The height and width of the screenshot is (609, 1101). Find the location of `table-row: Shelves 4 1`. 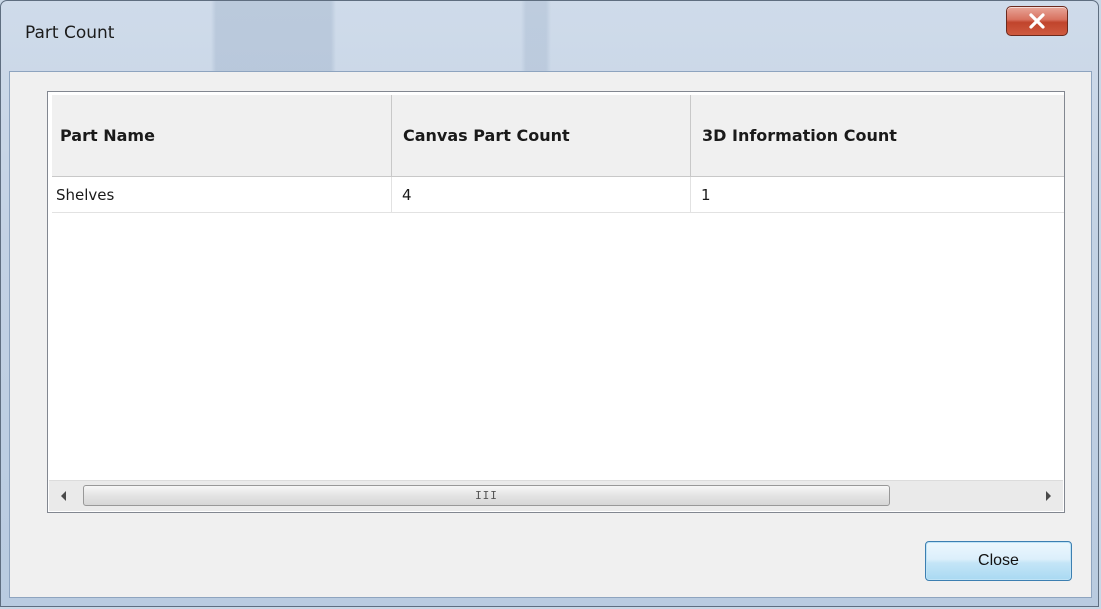

table-row: Shelves 4 1 is located at coordinates (558, 195).